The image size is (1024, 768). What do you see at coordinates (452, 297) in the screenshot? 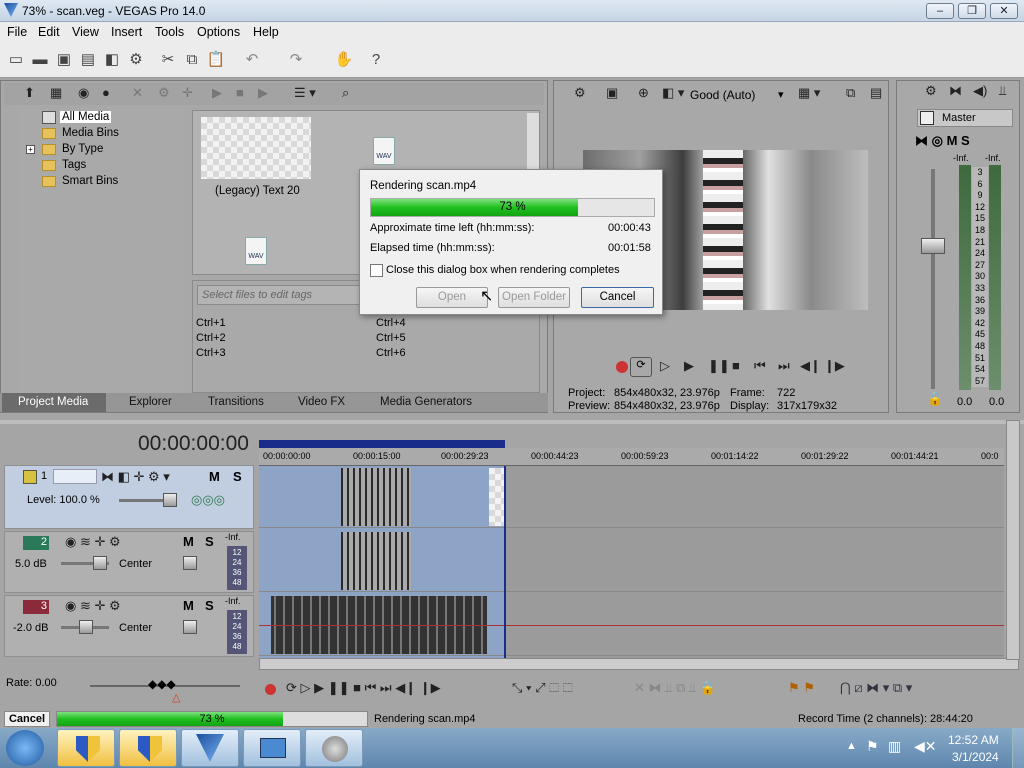
I see `open-button: Open` at bounding box center [452, 297].